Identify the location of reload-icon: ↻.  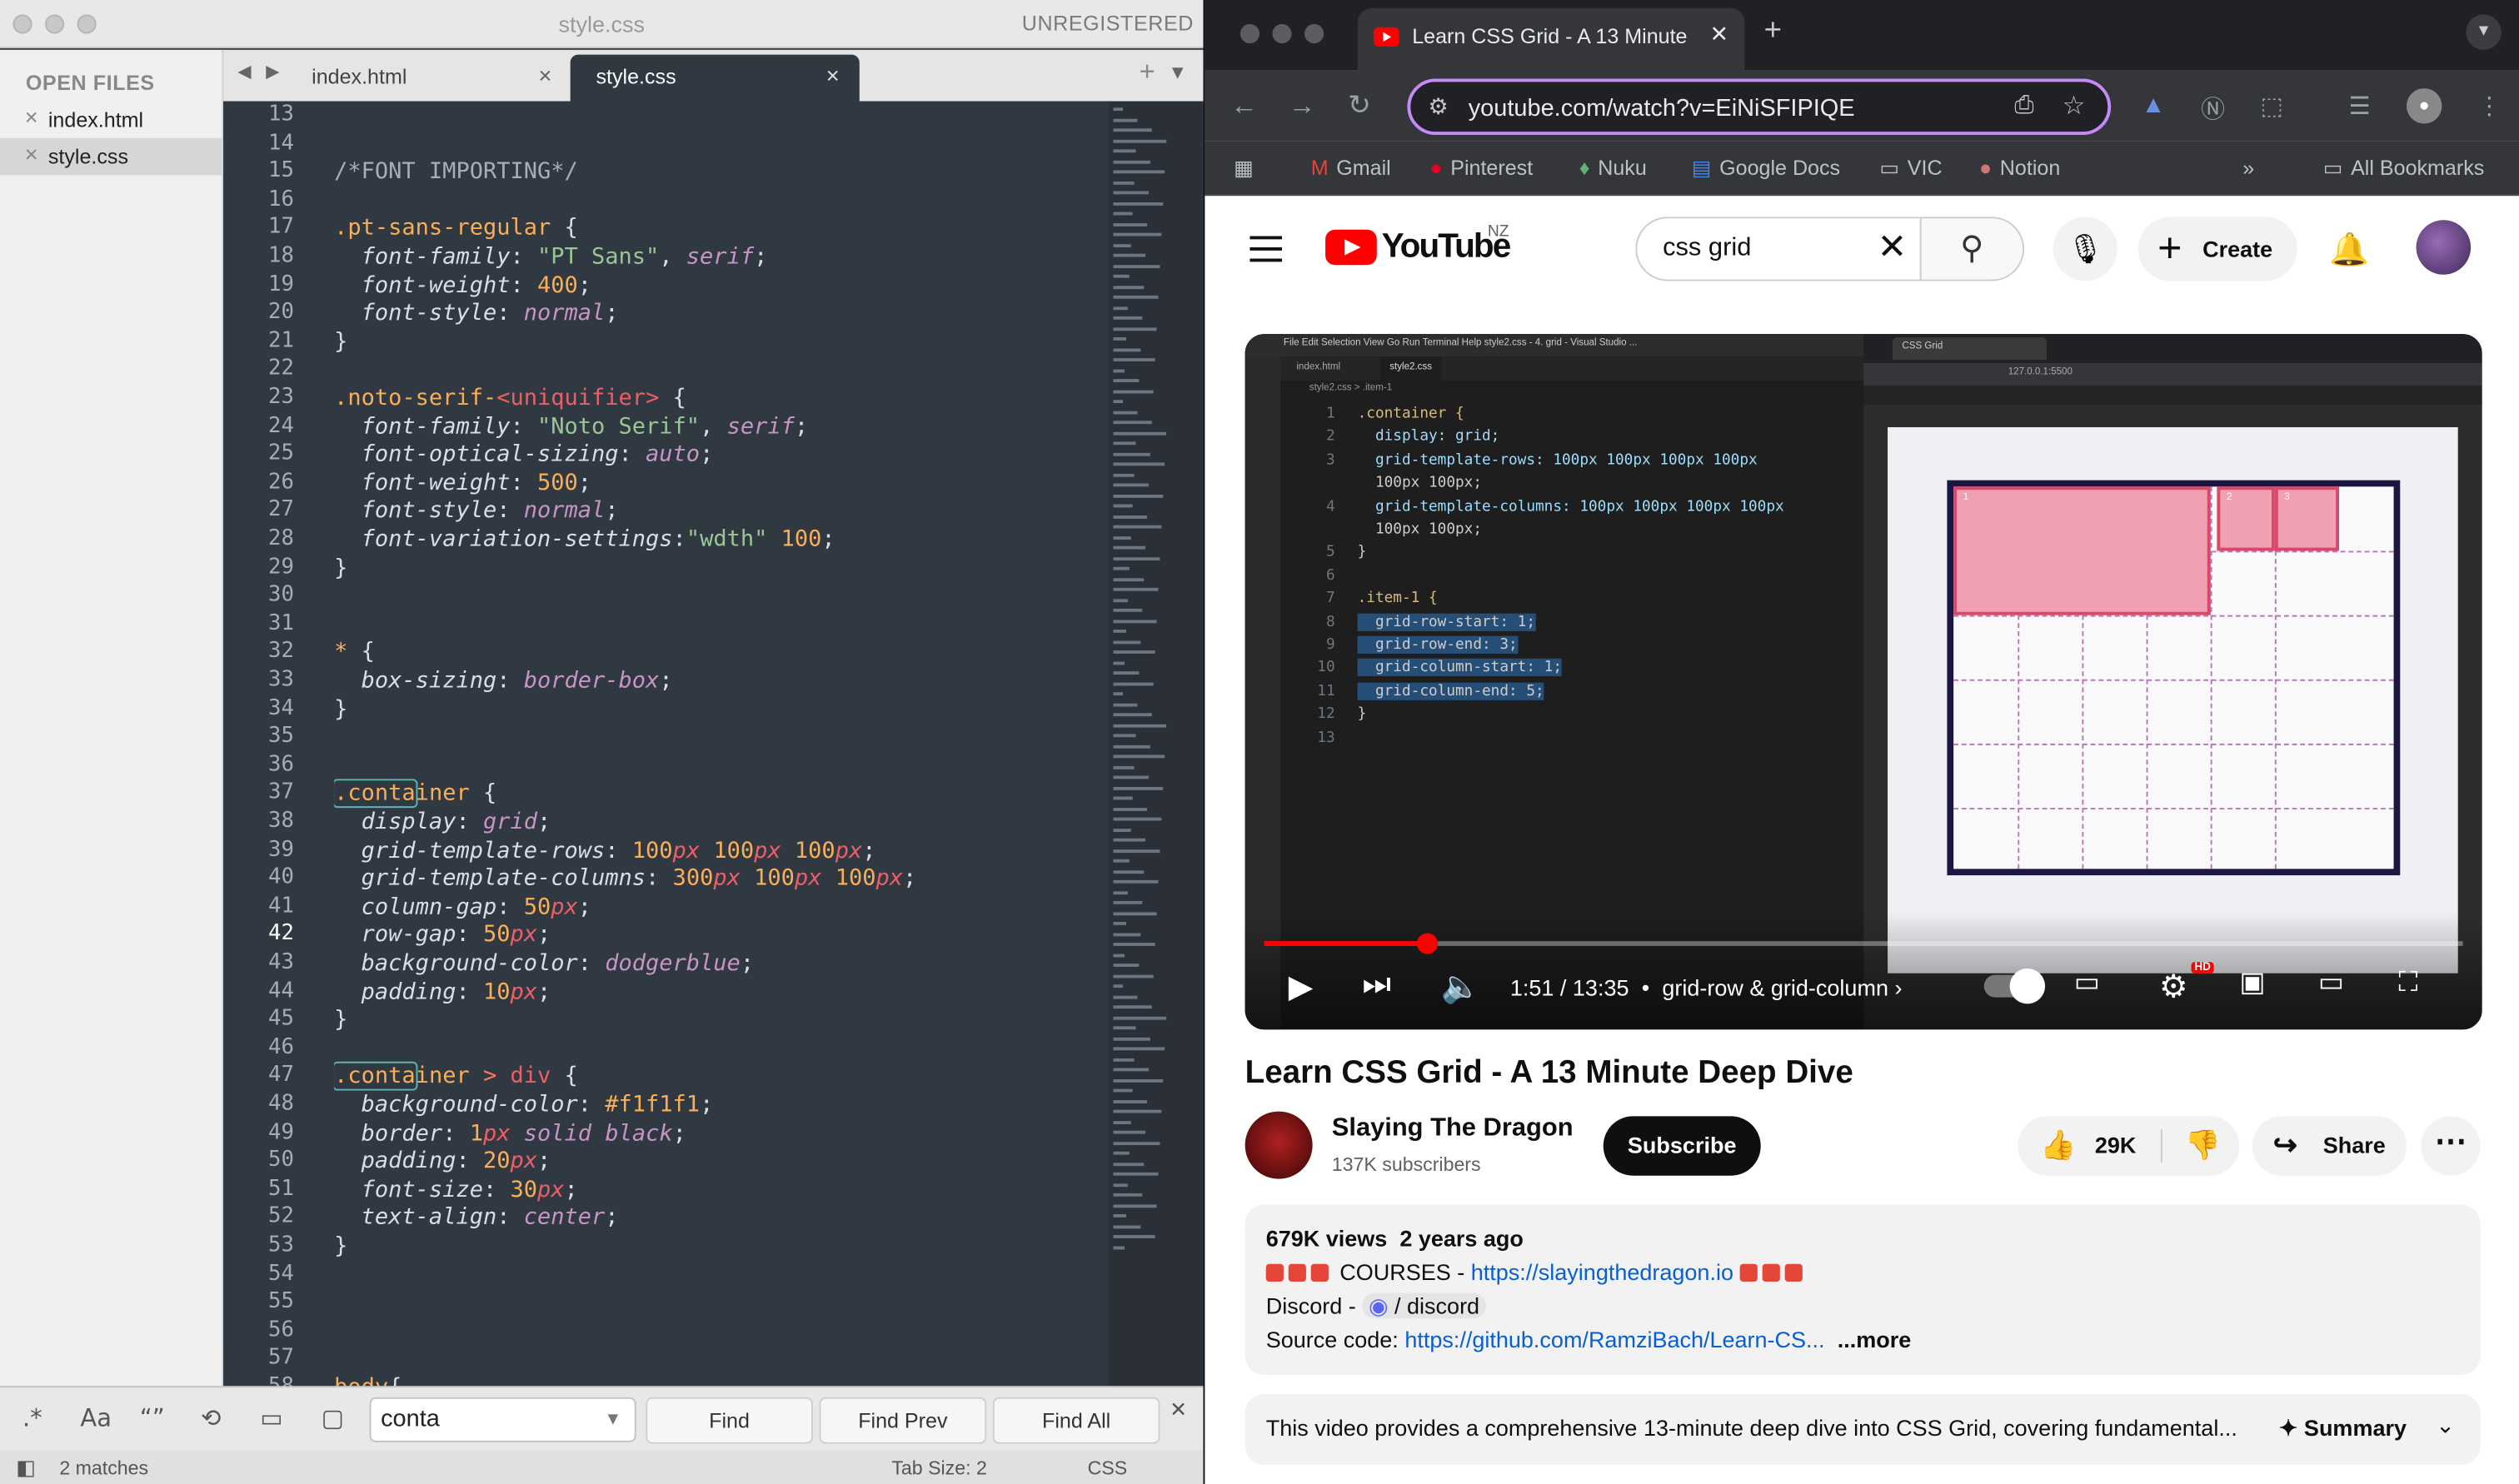
(1359, 106).